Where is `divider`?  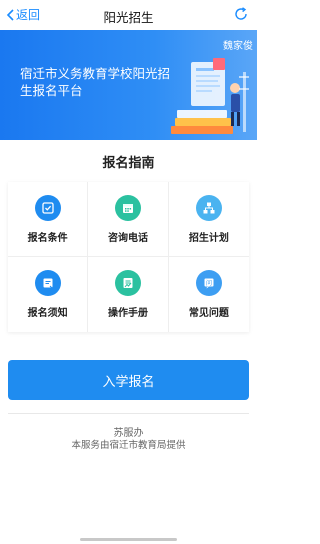
divider is located at coordinates (128, 413).